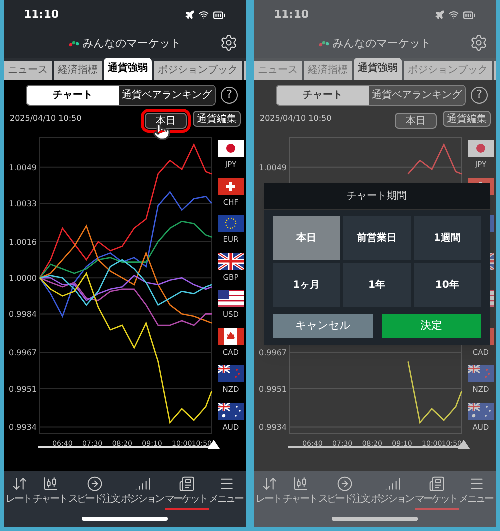 The height and width of the screenshot is (531, 500). Describe the element at coordinates (28, 70) in the screenshot. I see `tab: ニュース` at that location.